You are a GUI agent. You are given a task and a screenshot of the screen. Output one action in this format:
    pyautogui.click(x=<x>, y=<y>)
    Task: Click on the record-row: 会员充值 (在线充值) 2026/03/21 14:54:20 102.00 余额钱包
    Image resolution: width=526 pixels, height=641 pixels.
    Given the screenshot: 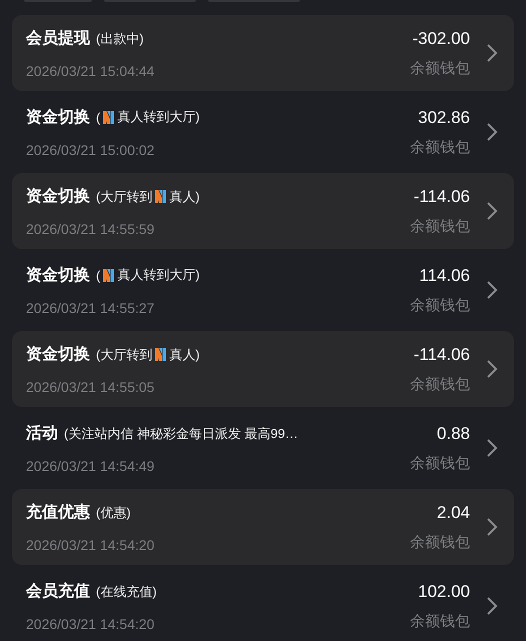 What is the action you would take?
    pyautogui.click(x=263, y=604)
    